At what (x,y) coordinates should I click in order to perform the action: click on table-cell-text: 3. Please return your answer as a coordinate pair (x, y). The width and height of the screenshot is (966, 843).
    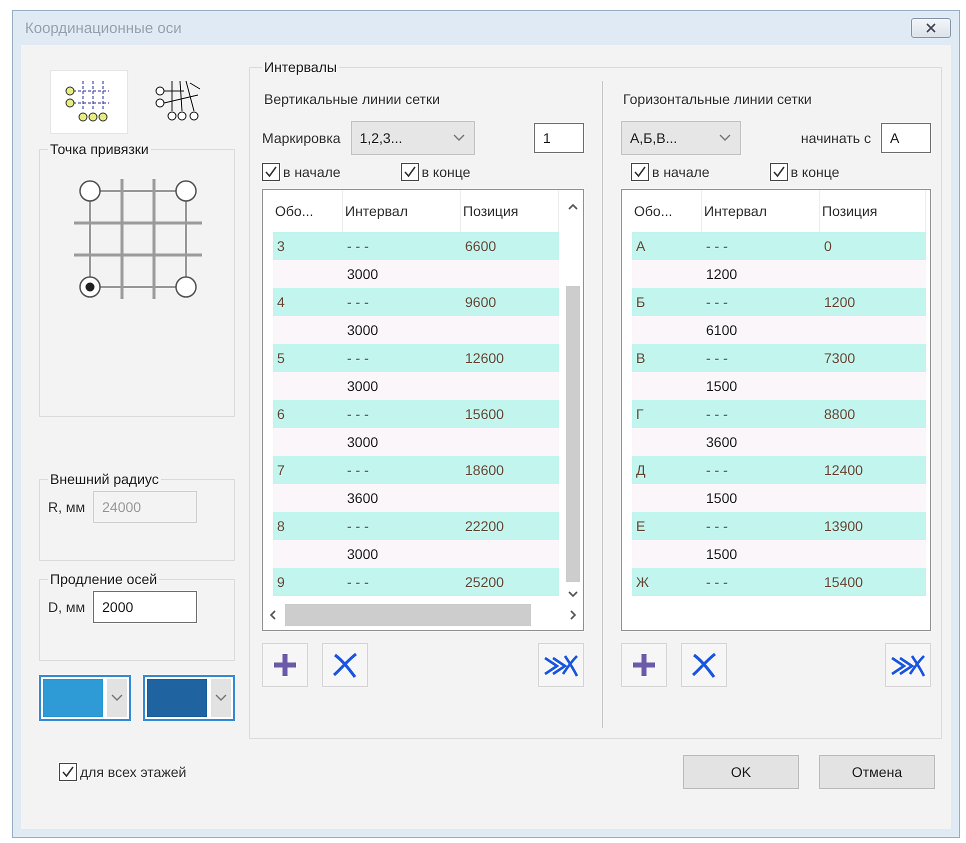
    Looking at the image, I should click on (281, 246).